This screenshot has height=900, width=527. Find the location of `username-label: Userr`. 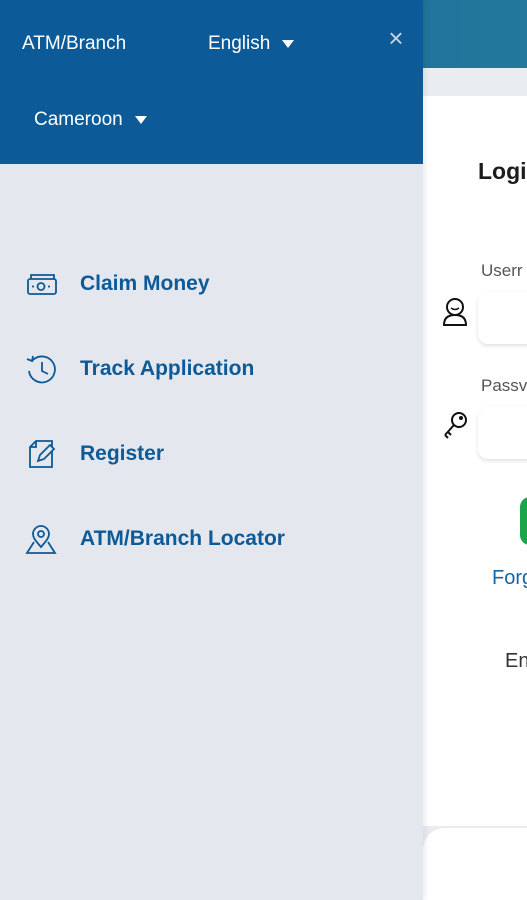

username-label: Userr is located at coordinates (502, 270).